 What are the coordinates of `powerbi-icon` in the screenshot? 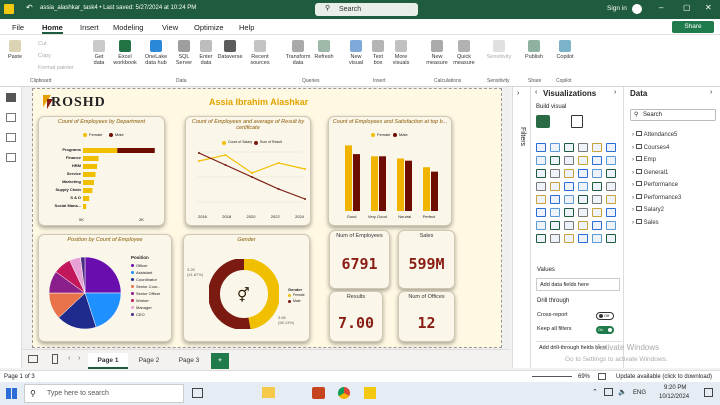 It's located at (370, 393).